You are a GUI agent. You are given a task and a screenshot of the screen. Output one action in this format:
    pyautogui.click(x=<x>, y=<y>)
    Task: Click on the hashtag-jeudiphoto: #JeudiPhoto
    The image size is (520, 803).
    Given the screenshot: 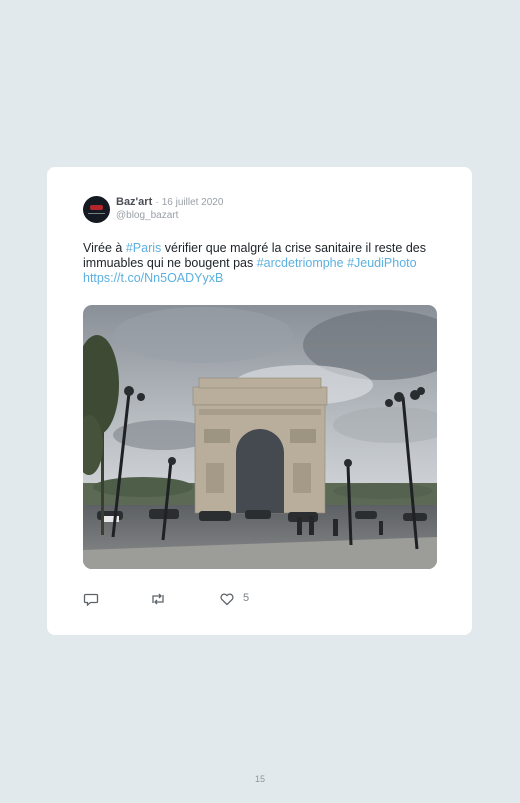 What is the action you would take?
    pyautogui.click(x=382, y=263)
    